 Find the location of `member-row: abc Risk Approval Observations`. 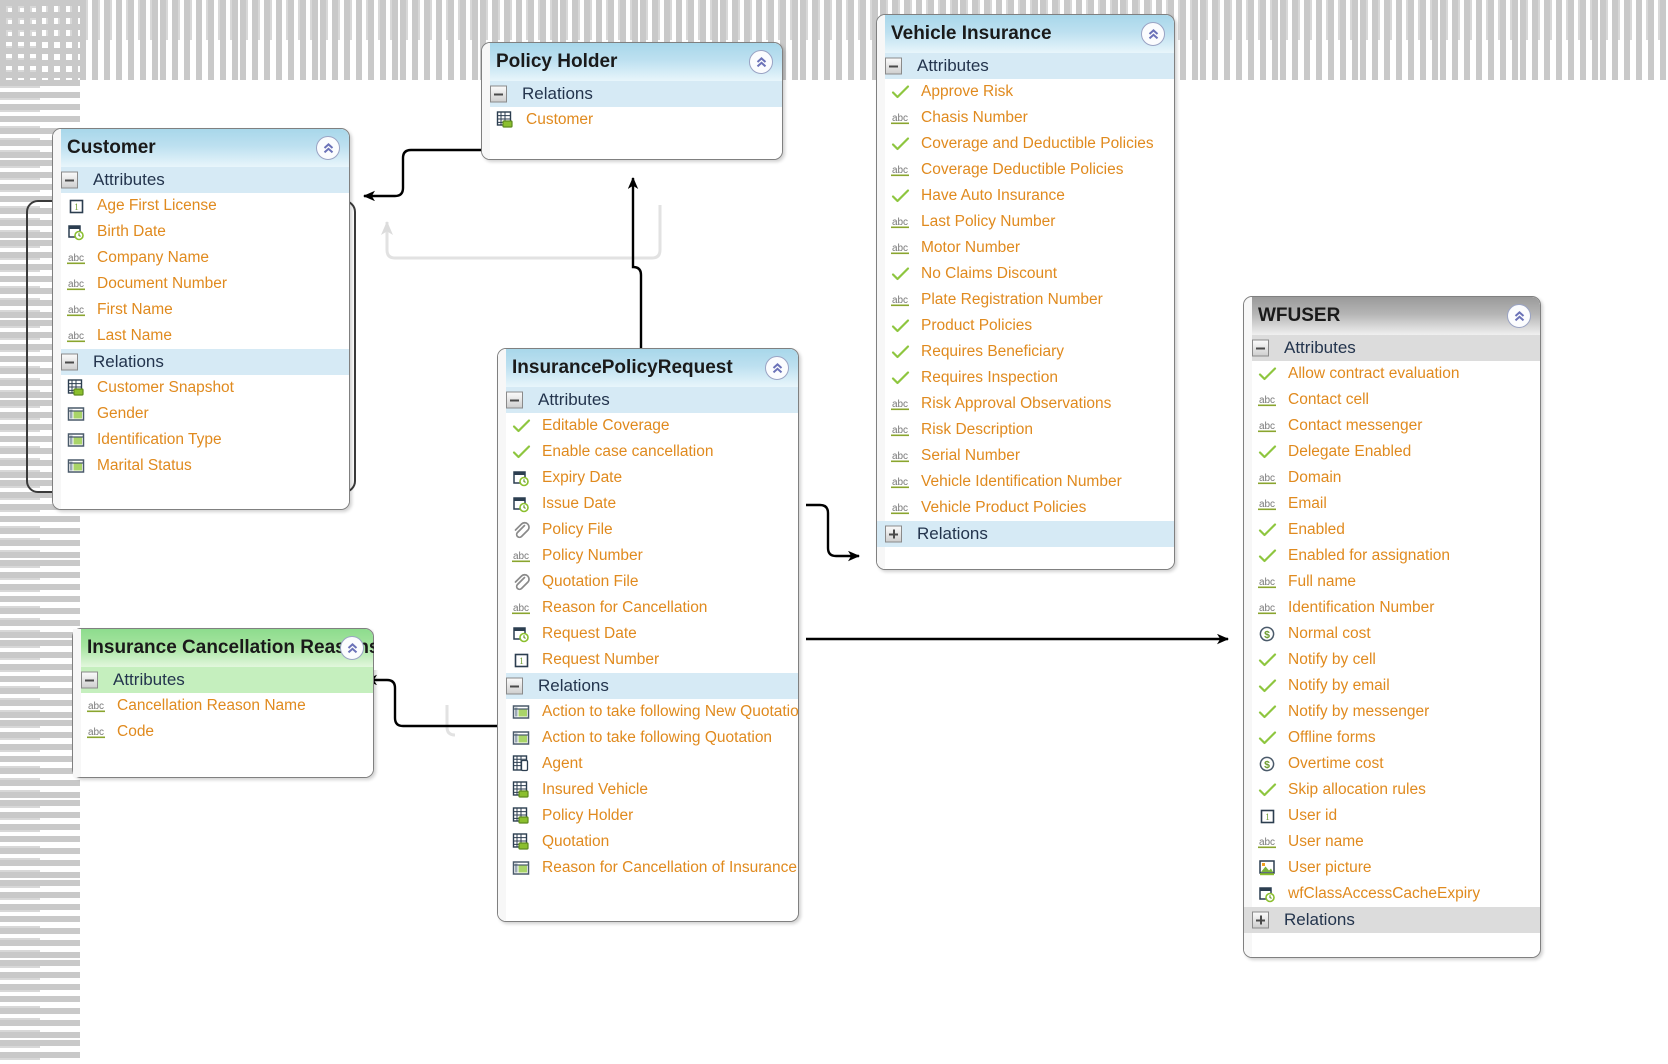

member-row: abc Risk Approval Observations is located at coordinates (1025, 404).